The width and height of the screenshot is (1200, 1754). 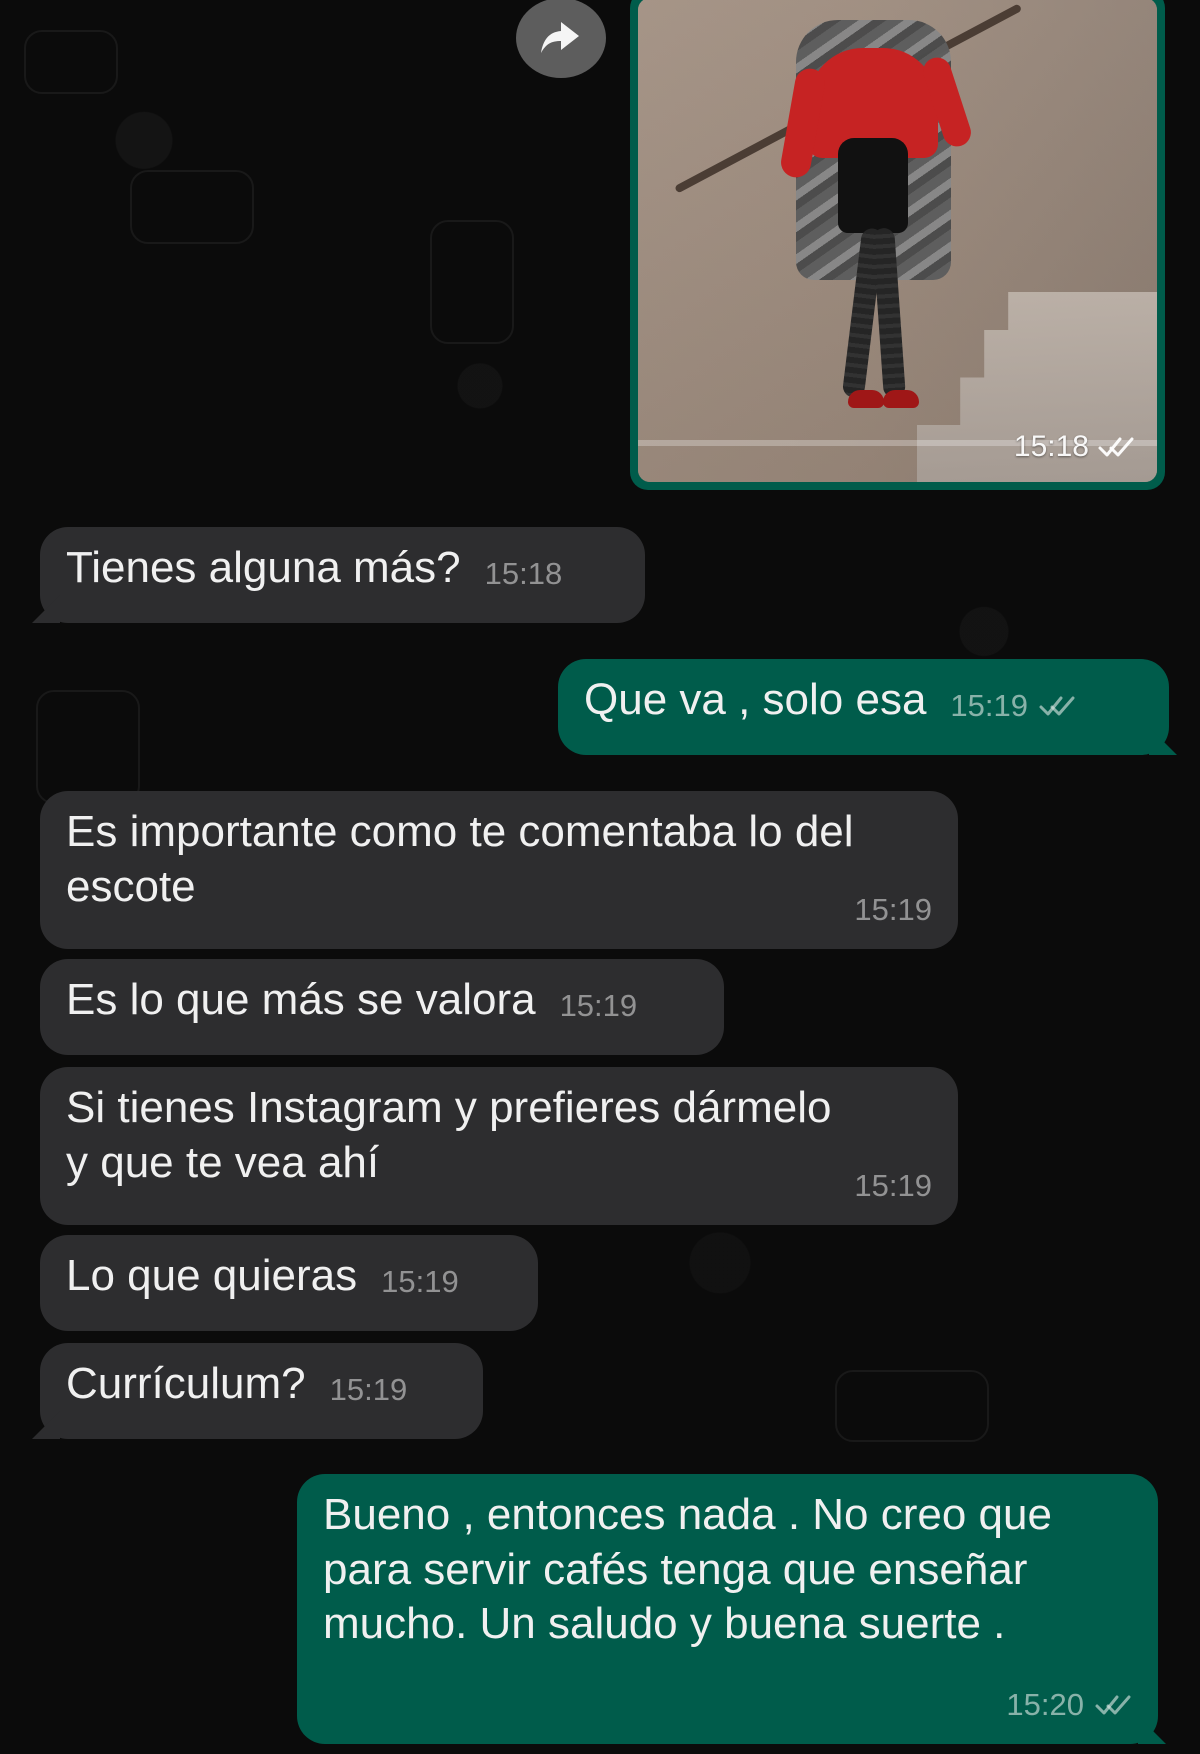 I want to click on message-time: 15:18, so click(x=523, y=574).